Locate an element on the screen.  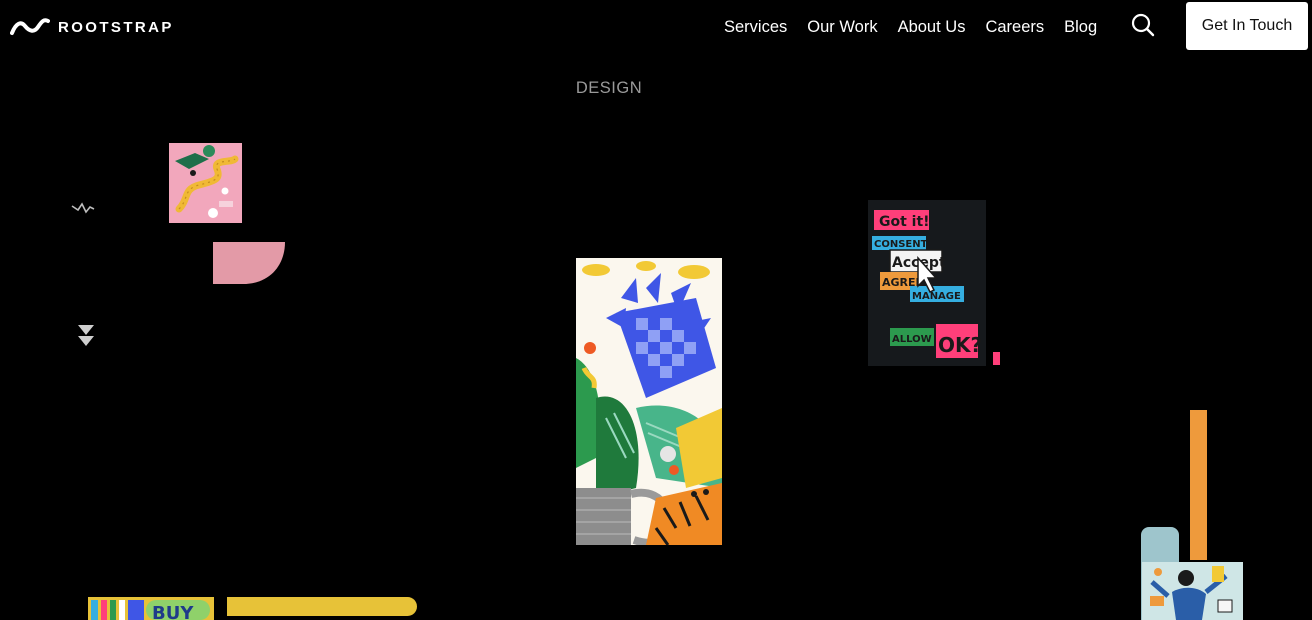
pink-quarter-shape is located at coordinates (249, 263).